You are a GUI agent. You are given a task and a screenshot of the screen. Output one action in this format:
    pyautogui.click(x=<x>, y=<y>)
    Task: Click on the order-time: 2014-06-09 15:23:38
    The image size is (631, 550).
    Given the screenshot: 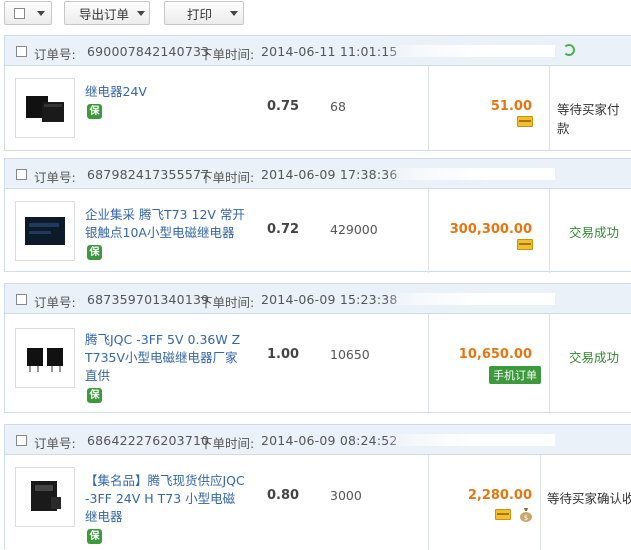 What is the action you would take?
    pyautogui.click(x=329, y=299)
    